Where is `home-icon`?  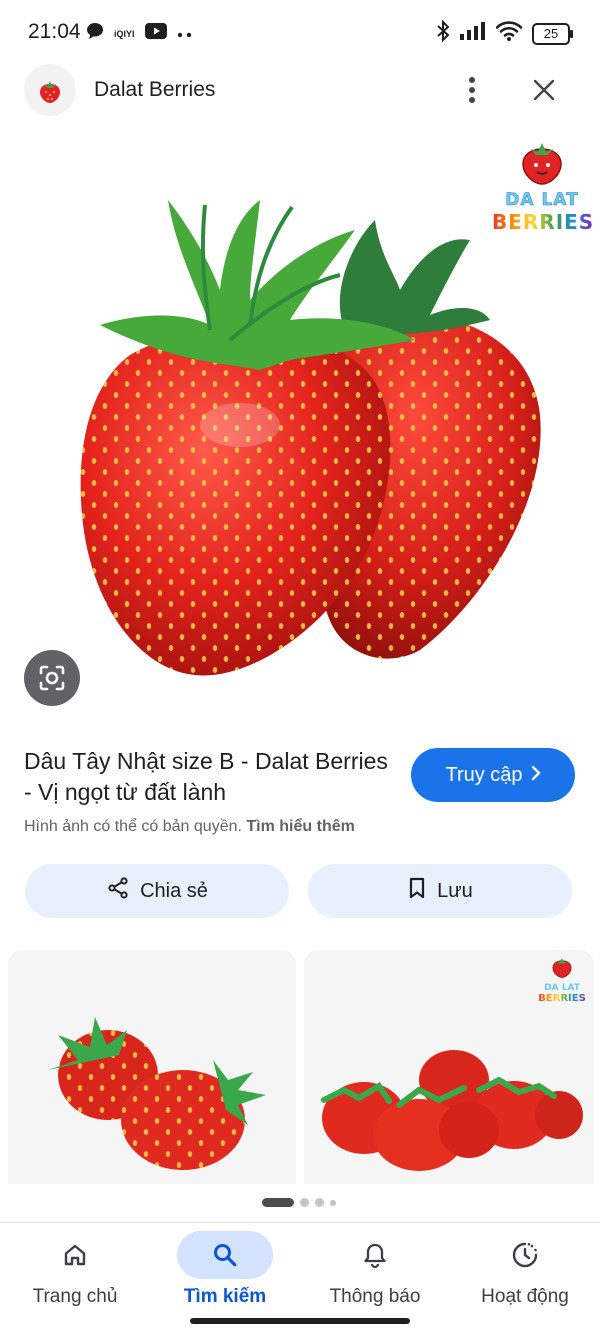
home-icon is located at coordinates (75, 1255).